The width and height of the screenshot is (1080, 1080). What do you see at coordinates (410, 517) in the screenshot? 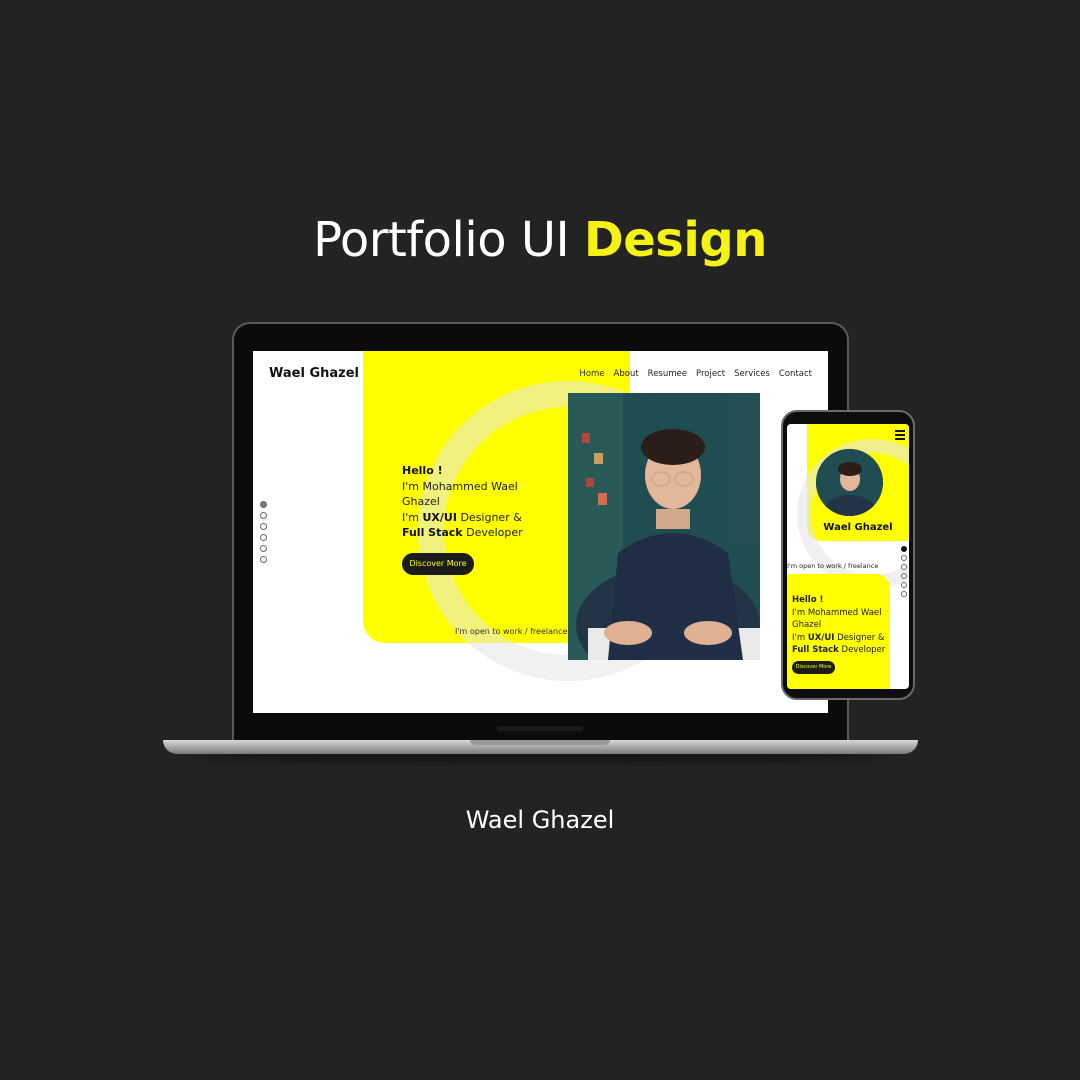
I see `hero-line-2-prefix: I'm` at bounding box center [410, 517].